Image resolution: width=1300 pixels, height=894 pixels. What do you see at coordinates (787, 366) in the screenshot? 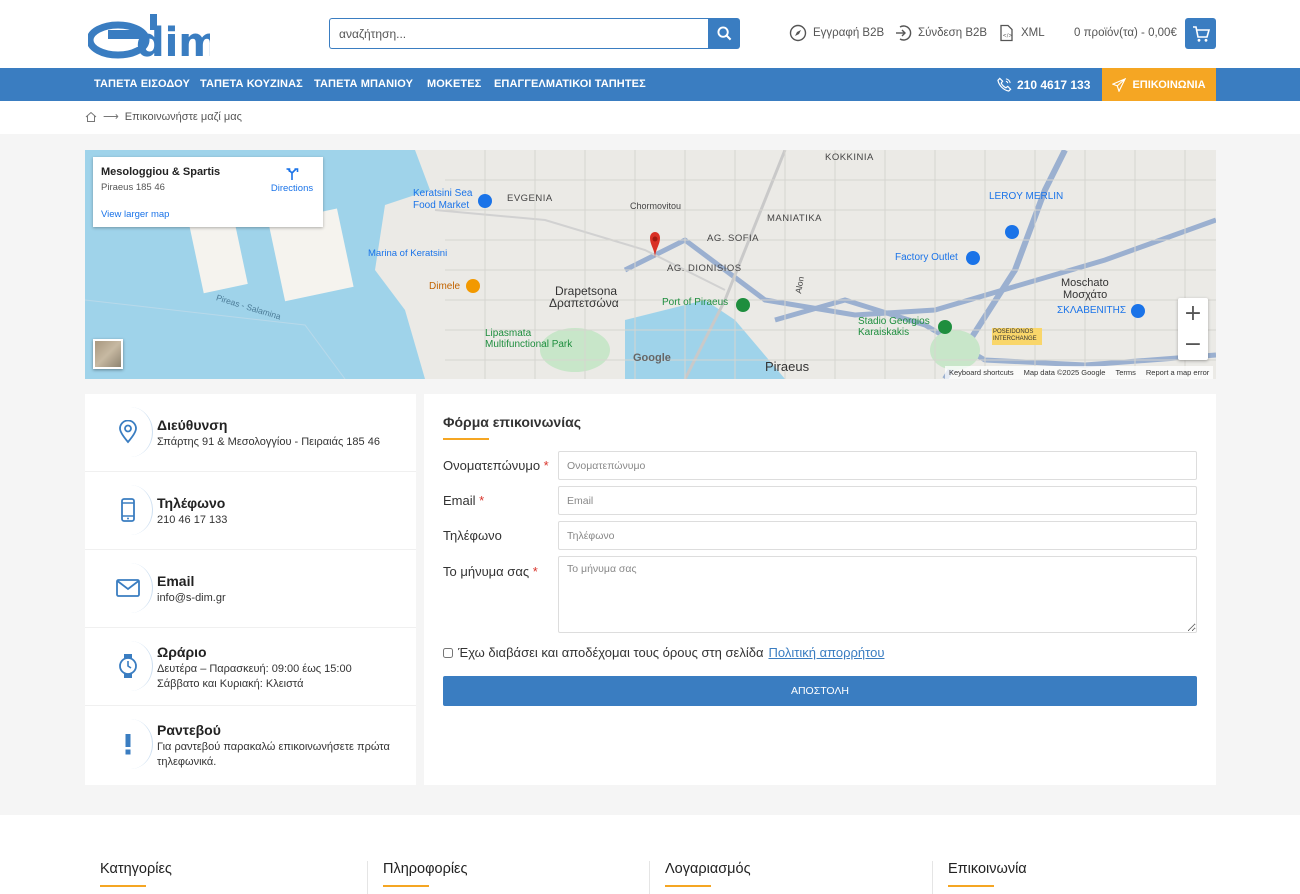
I see `map-label-piraeus: Piraeus` at bounding box center [787, 366].